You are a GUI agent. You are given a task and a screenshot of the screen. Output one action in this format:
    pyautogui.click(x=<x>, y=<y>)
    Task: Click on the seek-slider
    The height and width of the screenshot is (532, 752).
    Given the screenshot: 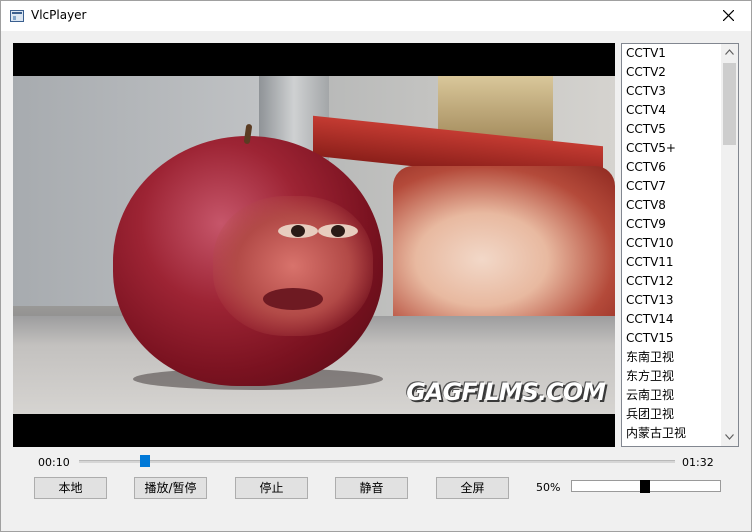 What is the action you would take?
    pyautogui.click(x=377, y=461)
    